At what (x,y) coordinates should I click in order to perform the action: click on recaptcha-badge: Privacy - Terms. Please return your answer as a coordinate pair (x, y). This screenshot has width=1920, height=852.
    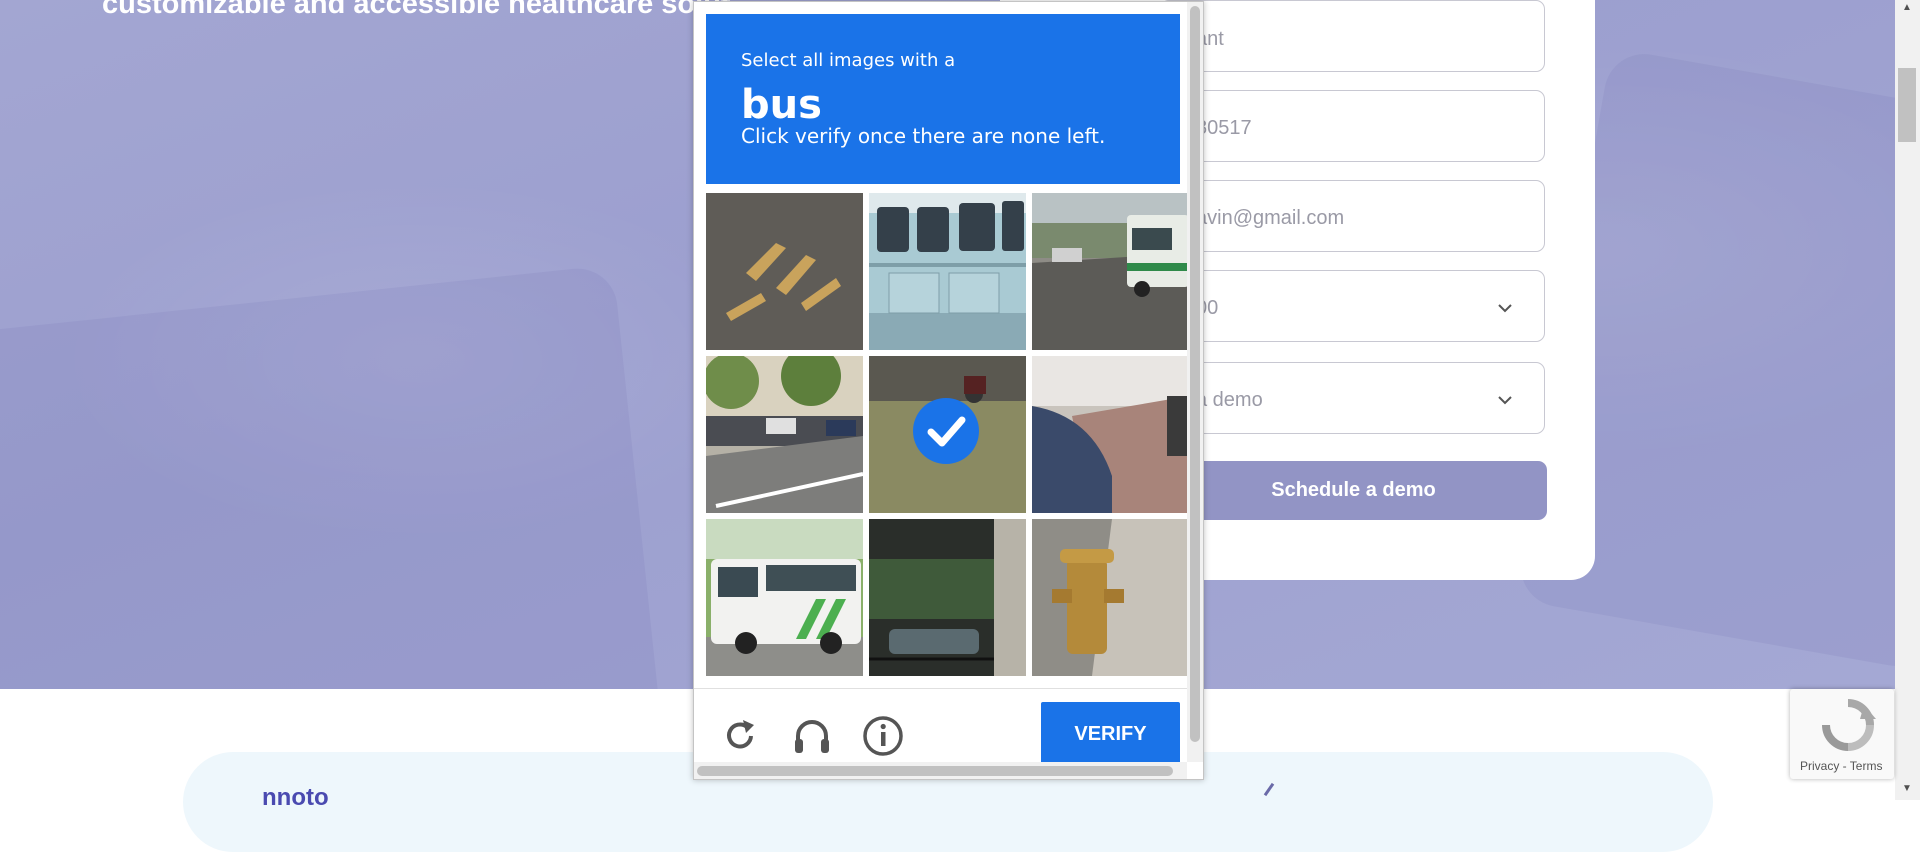
    Looking at the image, I should click on (1842, 734).